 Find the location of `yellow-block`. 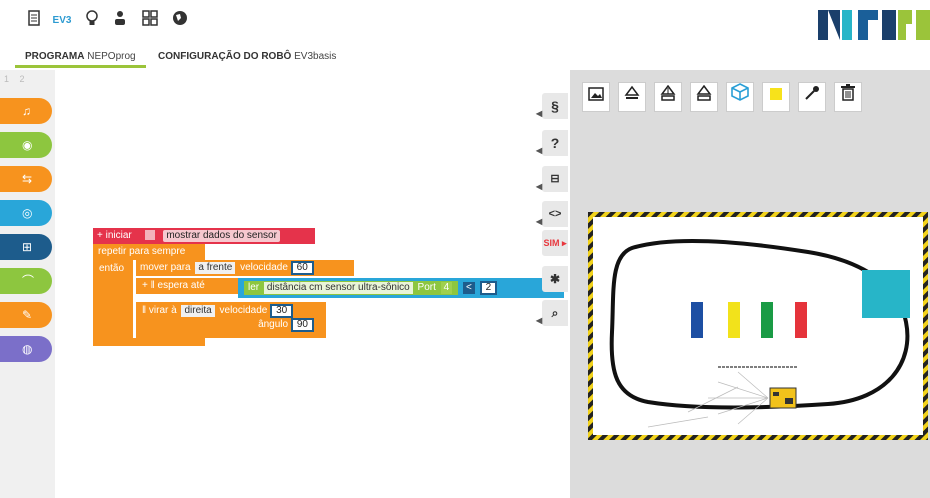

yellow-block is located at coordinates (734, 320).